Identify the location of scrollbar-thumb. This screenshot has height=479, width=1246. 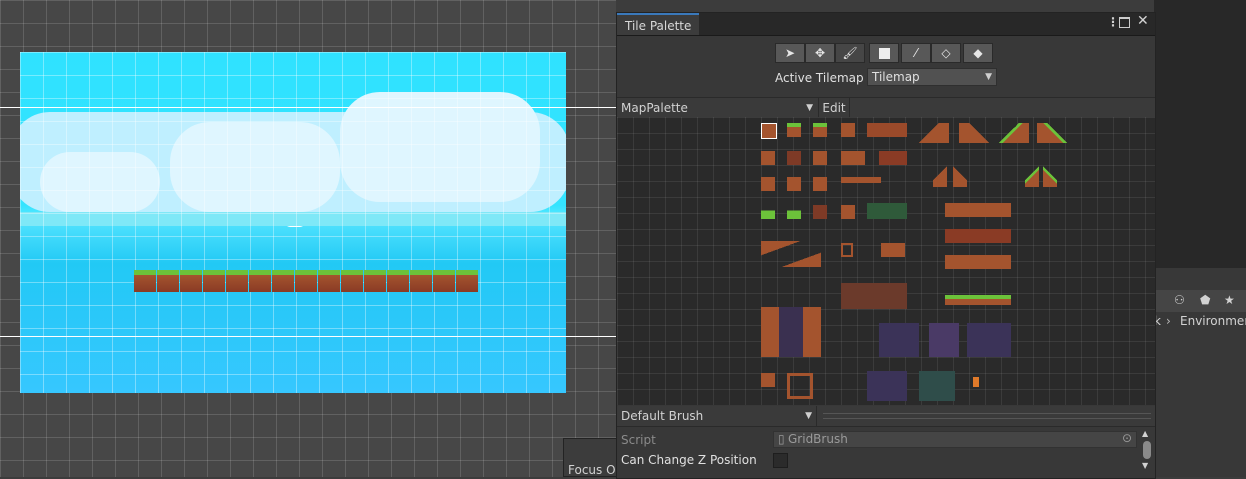
(1147, 450).